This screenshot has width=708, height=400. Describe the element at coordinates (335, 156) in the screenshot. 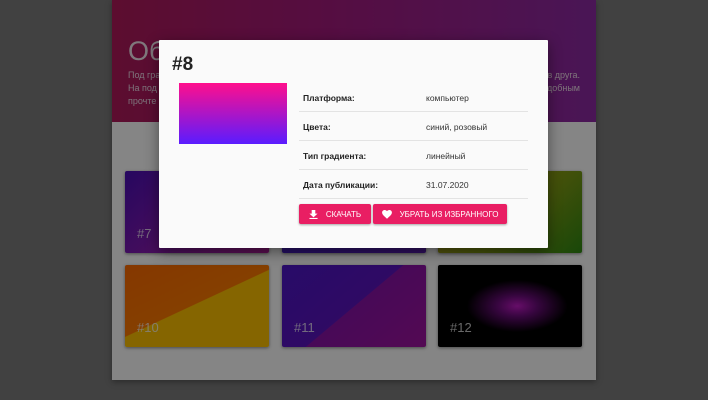

I see `detail-key: Тип градиента:` at that location.